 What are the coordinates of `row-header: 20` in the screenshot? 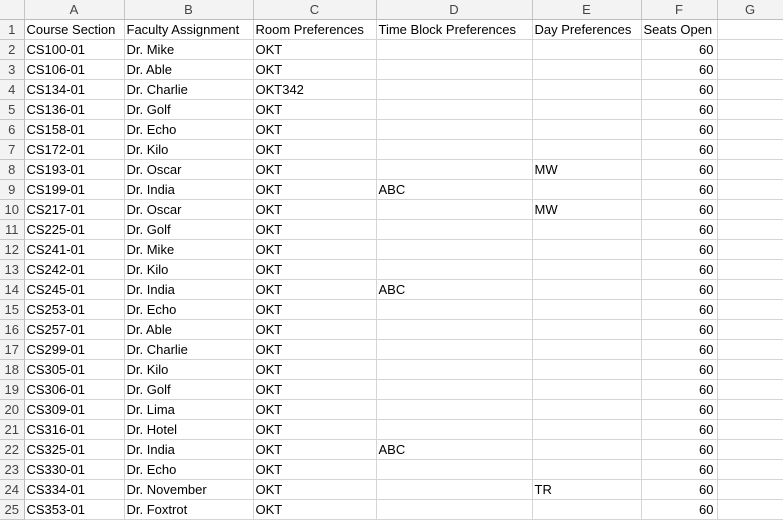 It's located at (12, 409).